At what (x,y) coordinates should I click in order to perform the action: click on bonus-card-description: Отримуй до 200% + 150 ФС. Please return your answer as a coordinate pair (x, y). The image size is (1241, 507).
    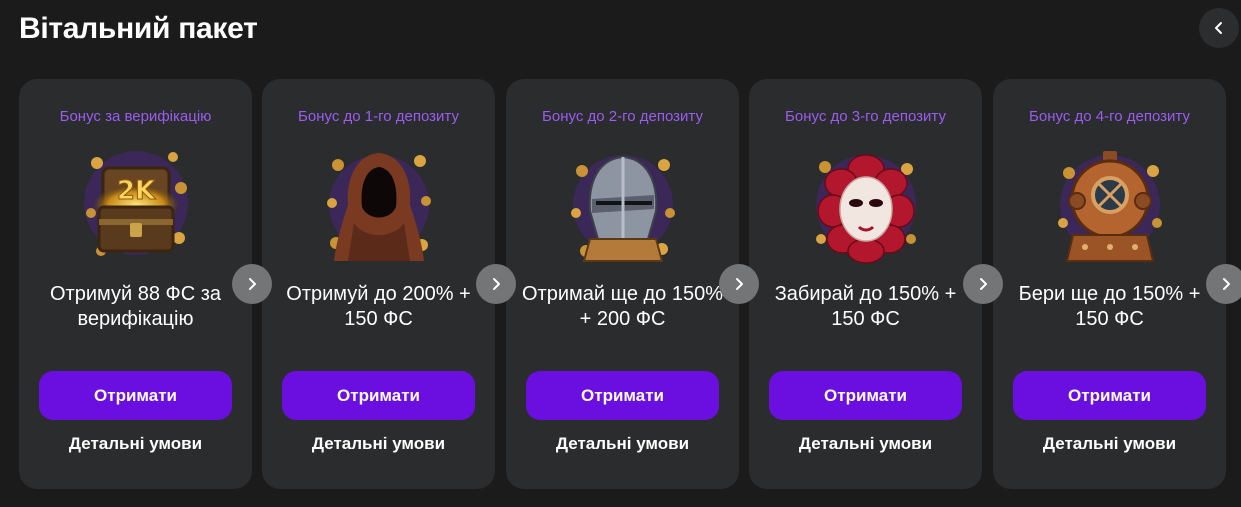
    Looking at the image, I should click on (378, 306).